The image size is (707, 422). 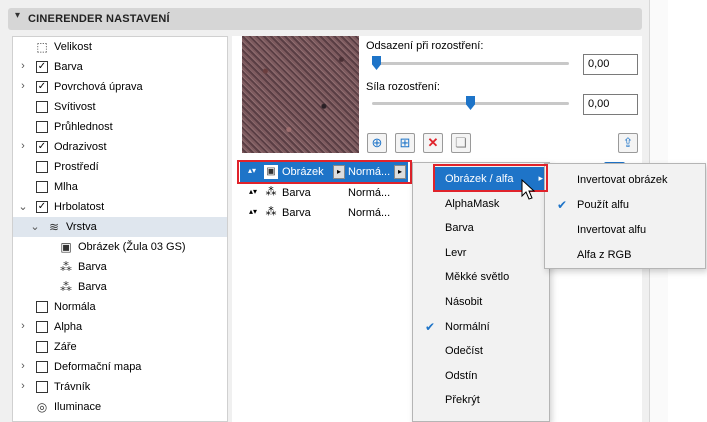 I want to click on checkmark-icon: ✔, so click(x=562, y=205).